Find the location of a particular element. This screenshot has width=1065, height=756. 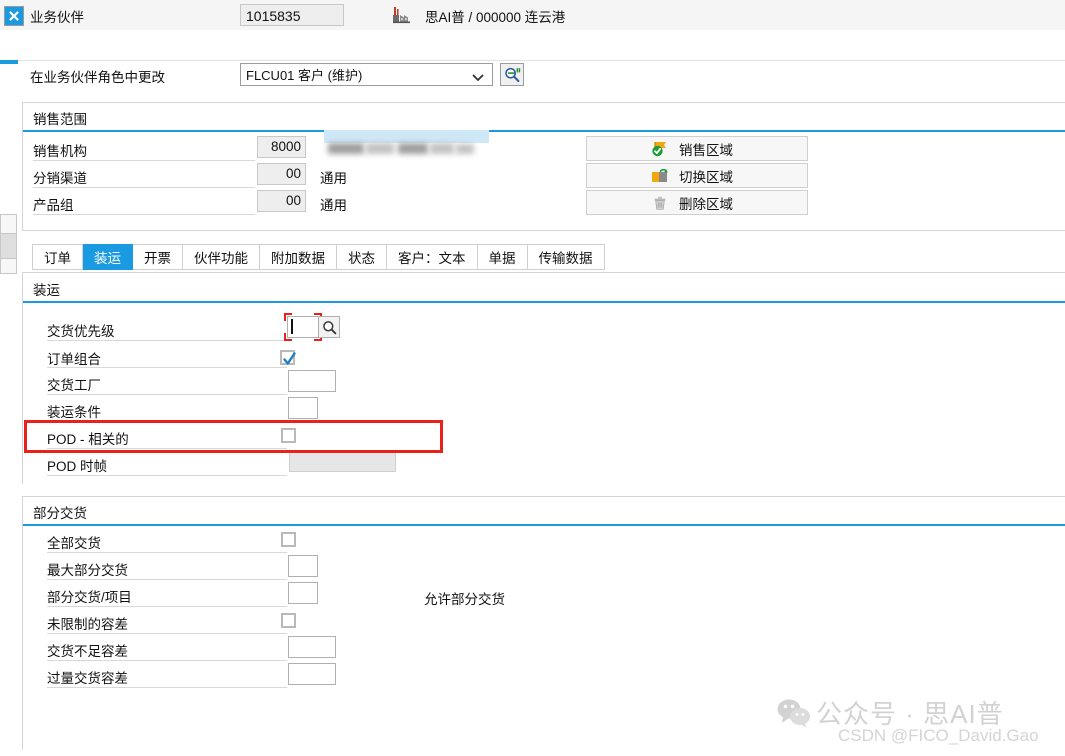

shipping-conditions-input is located at coordinates (303, 408).